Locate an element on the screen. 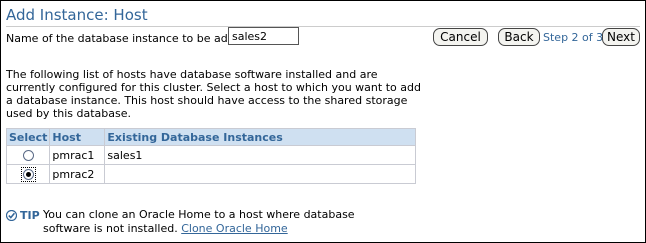 The height and width of the screenshot is (243, 646). host-column-header: Host is located at coordinates (77, 137).